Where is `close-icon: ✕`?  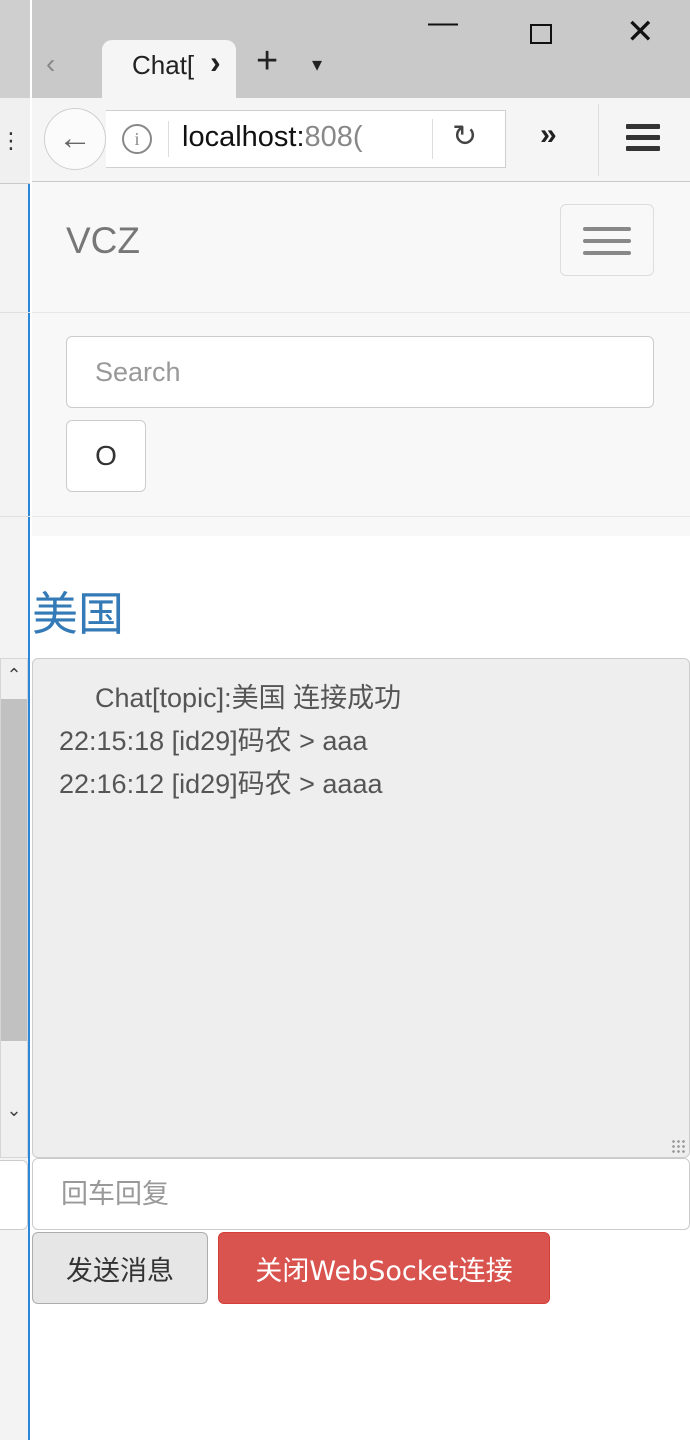 close-icon: ✕ is located at coordinates (640, 32).